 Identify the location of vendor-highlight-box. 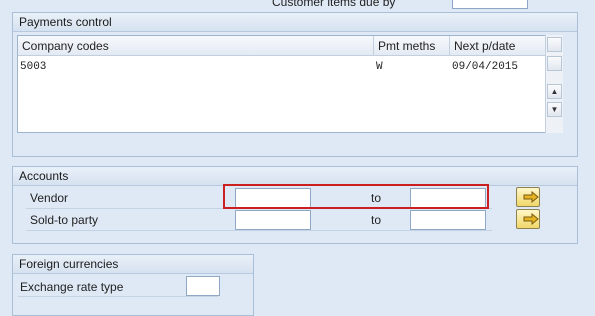
(356, 196).